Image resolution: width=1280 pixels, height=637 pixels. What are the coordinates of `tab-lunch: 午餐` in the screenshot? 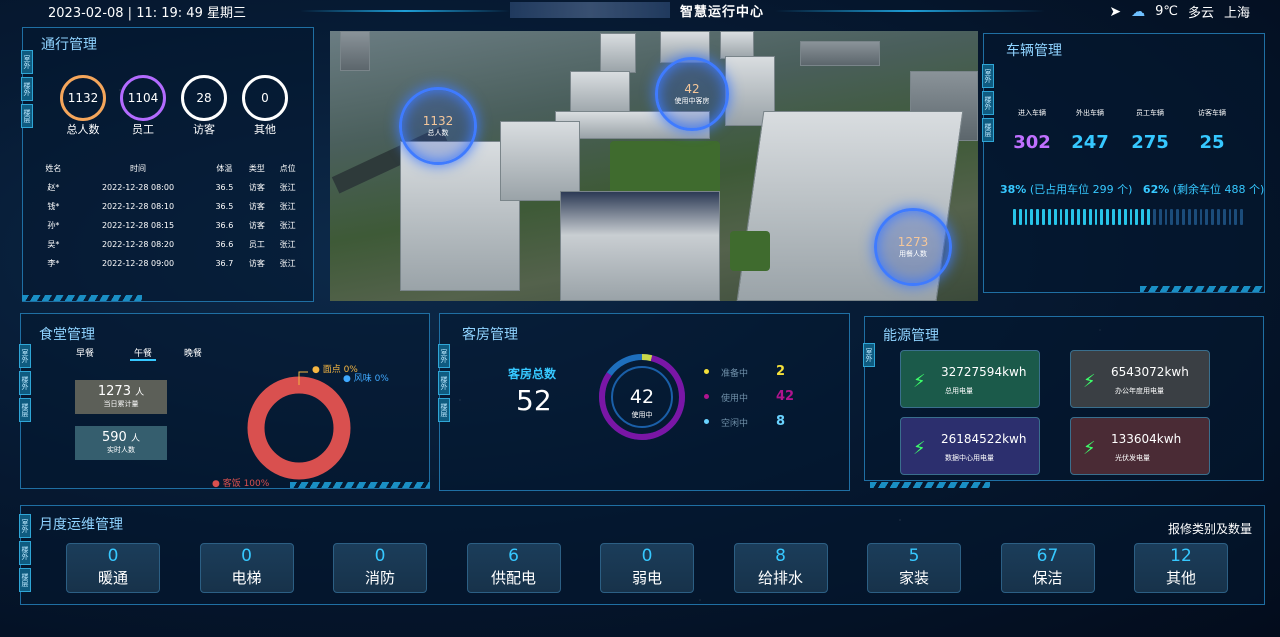 It's located at (143, 353).